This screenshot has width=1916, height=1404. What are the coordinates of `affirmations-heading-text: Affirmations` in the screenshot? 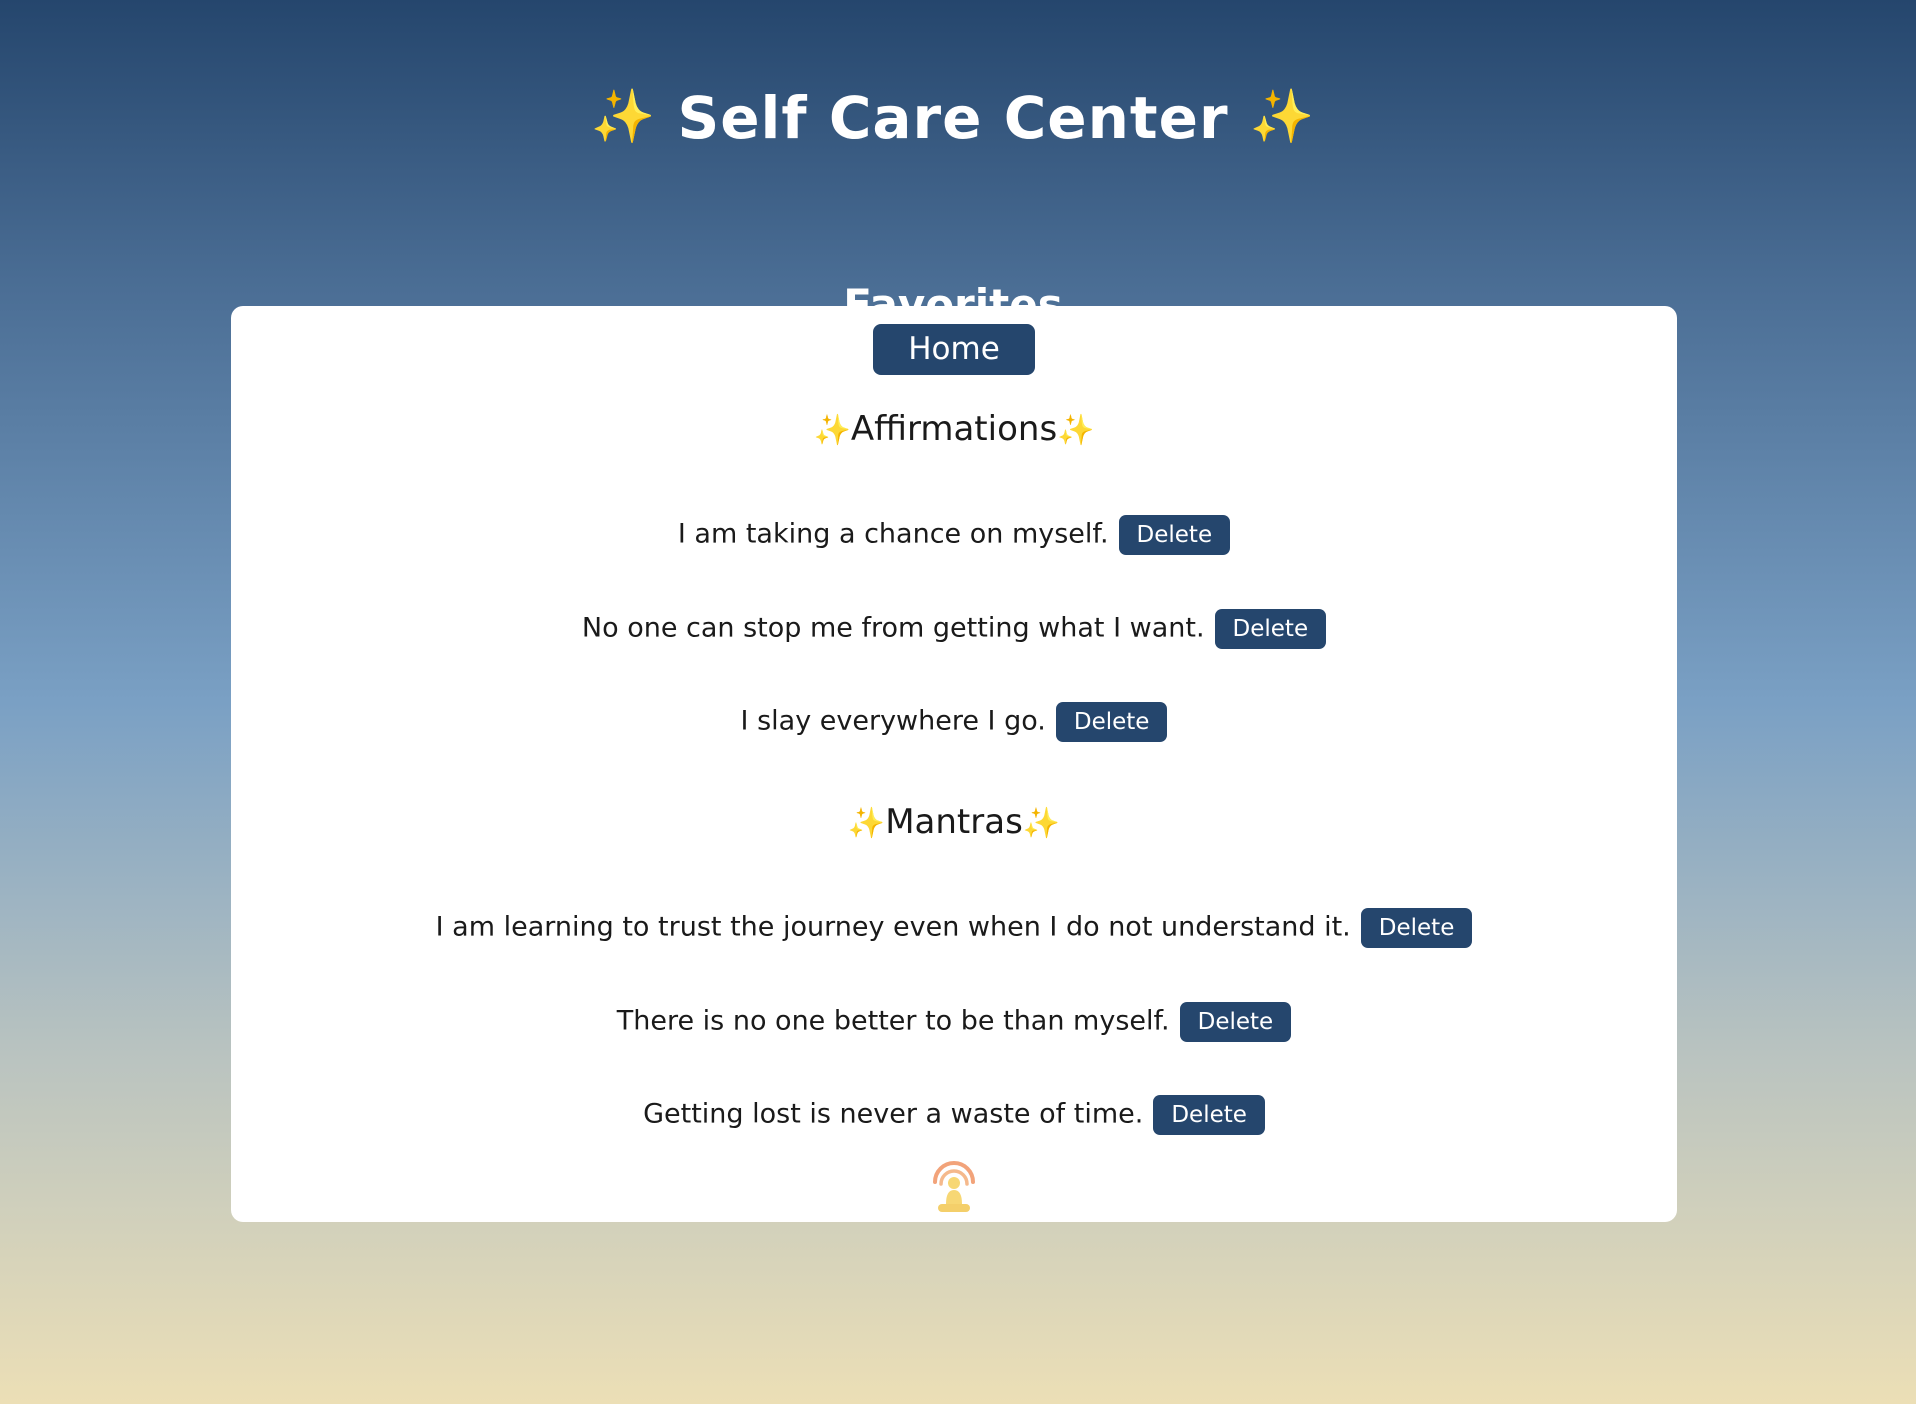 It's located at (954, 429).